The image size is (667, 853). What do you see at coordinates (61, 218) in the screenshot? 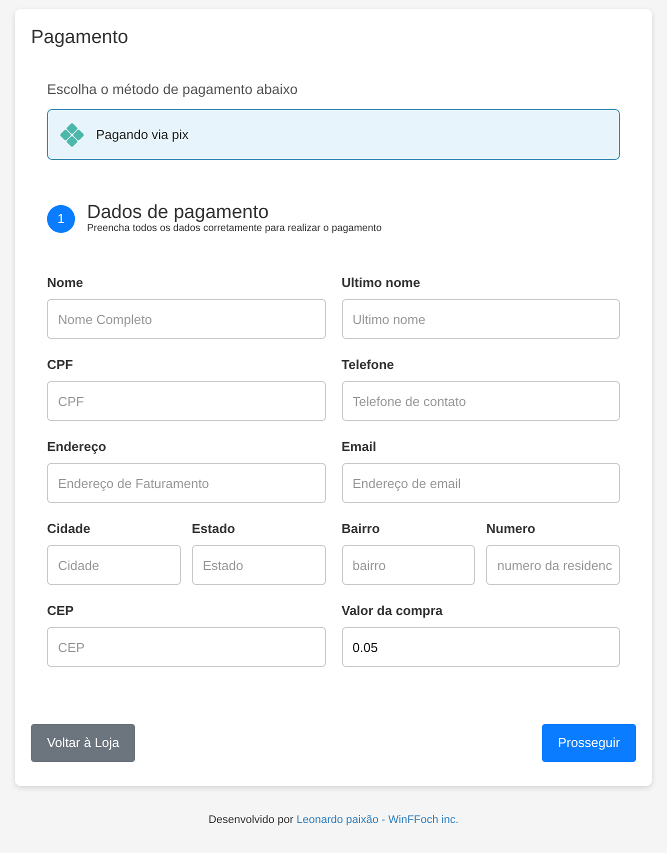
I see `step-number: 1` at bounding box center [61, 218].